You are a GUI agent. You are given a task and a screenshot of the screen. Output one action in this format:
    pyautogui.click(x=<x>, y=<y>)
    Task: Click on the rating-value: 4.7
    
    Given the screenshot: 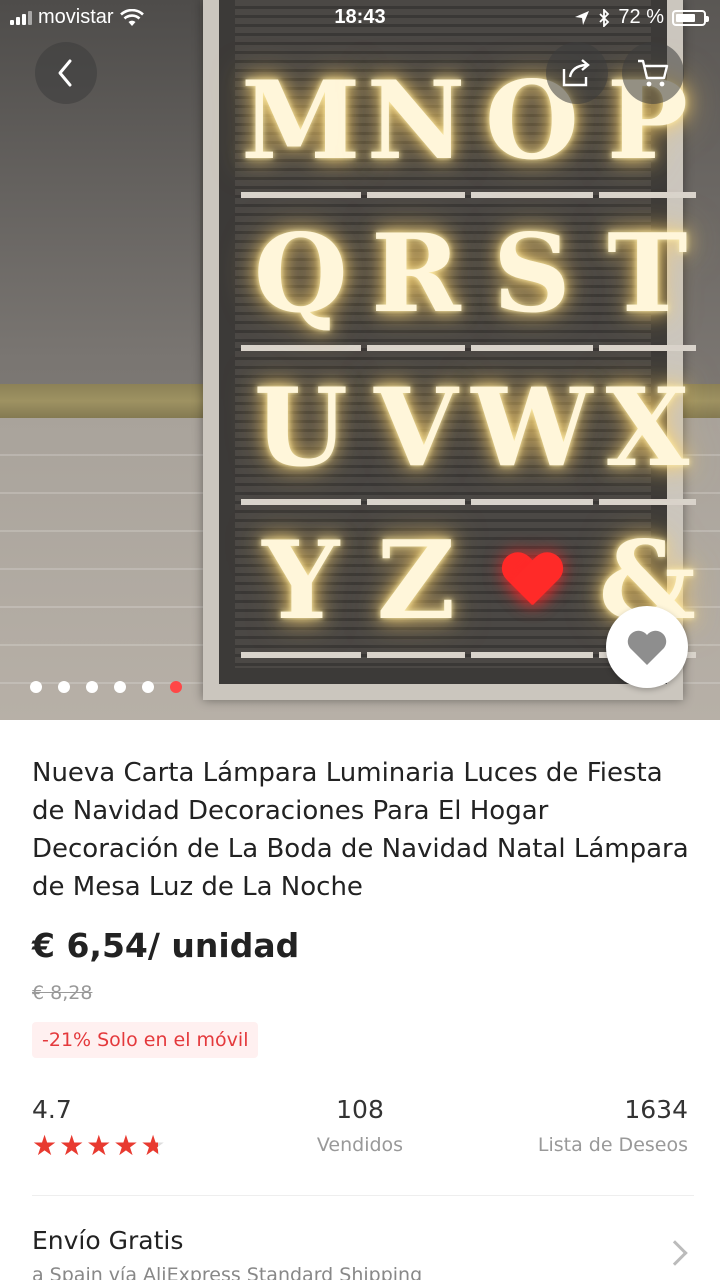 What is the action you would take?
    pyautogui.click(x=52, y=1109)
    